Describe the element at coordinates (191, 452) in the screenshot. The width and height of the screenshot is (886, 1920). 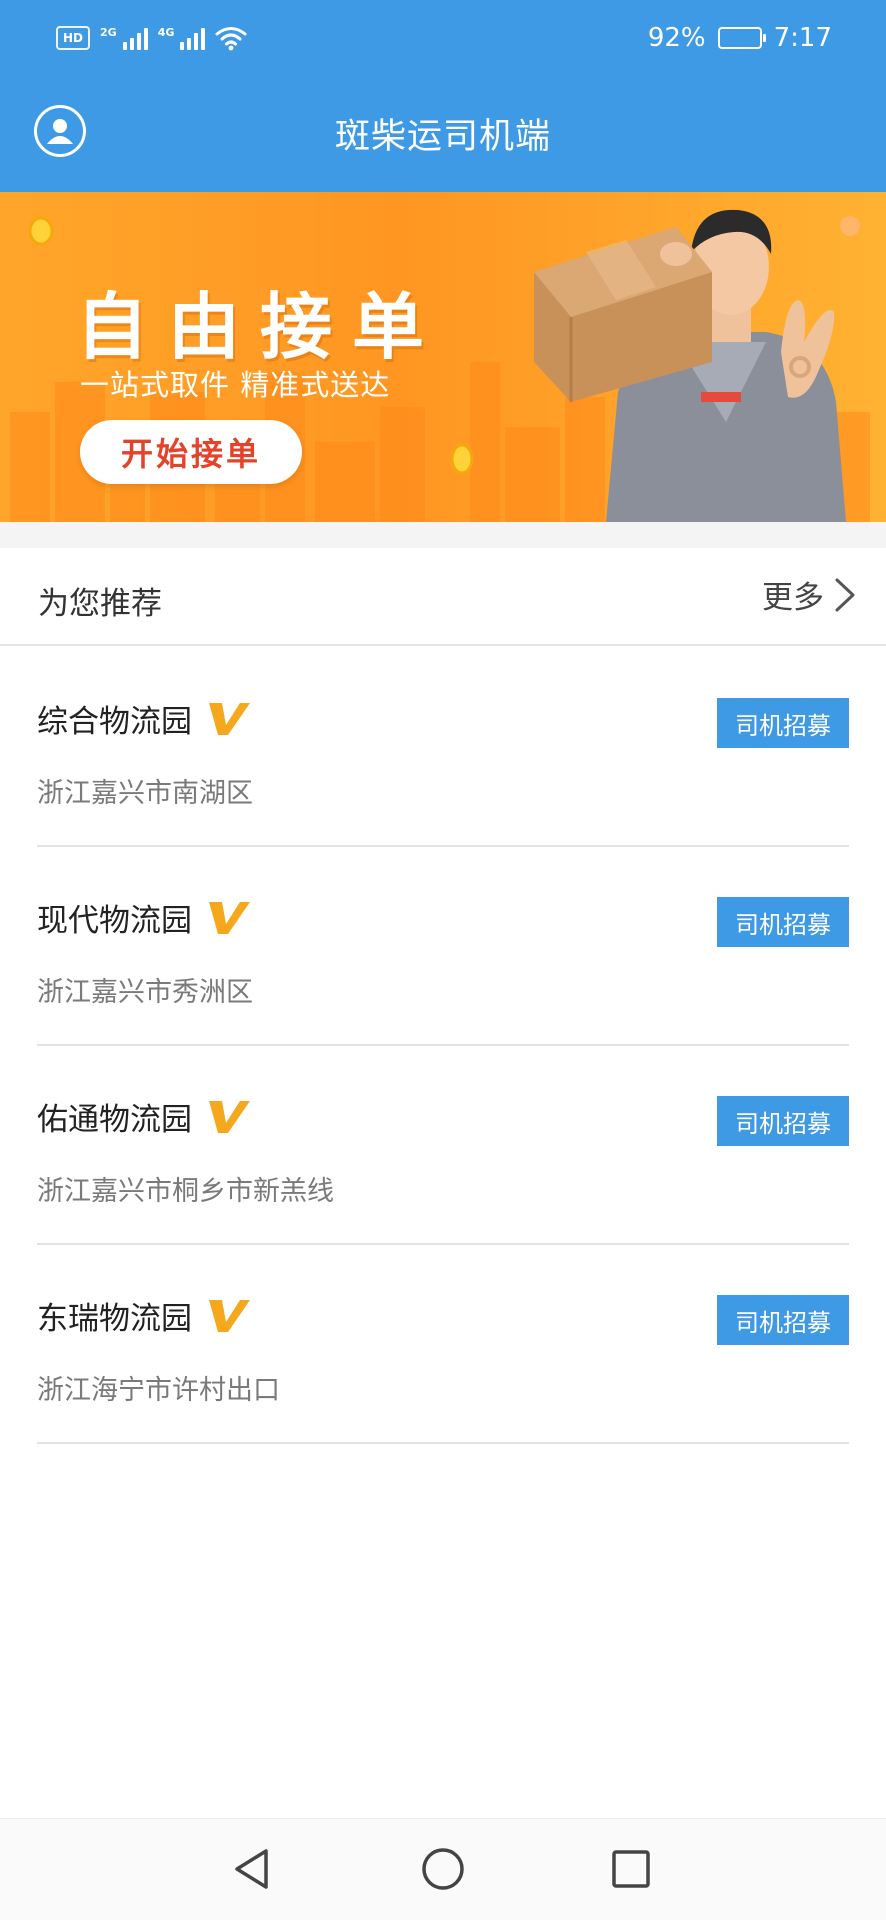
I see `start-orders-button: 开始接单` at that location.